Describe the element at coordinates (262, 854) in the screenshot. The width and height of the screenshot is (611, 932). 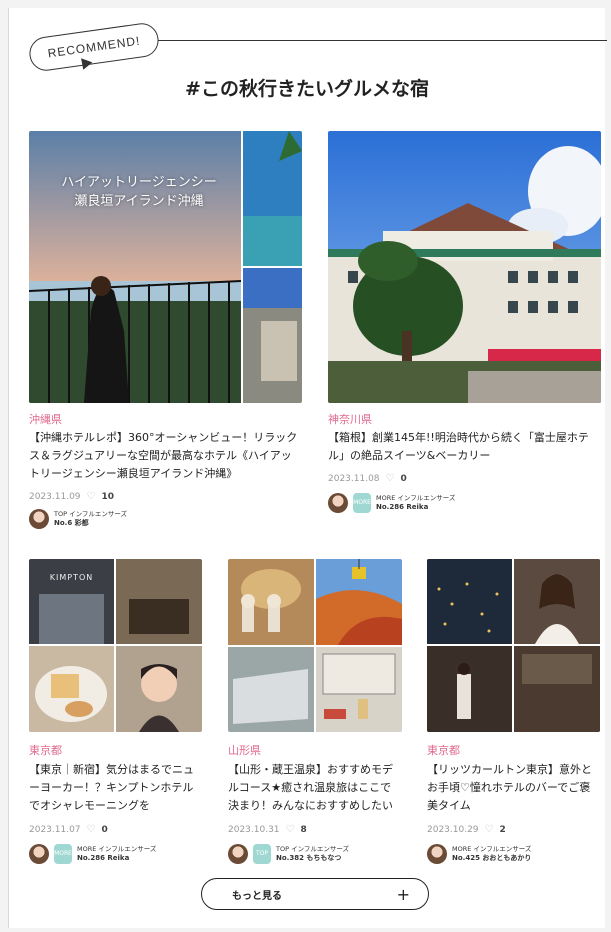
I see `influencer-logo-icon: TOP` at that location.